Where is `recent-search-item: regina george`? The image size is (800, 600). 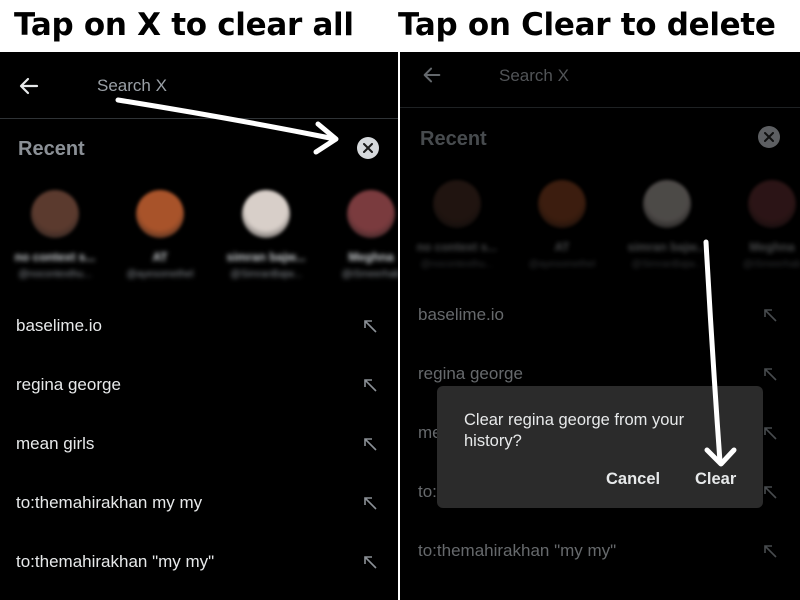
recent-search-item: regina george is located at coordinates (199, 386).